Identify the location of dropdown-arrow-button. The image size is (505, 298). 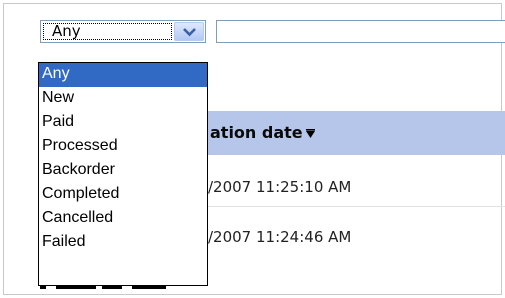
(189, 31).